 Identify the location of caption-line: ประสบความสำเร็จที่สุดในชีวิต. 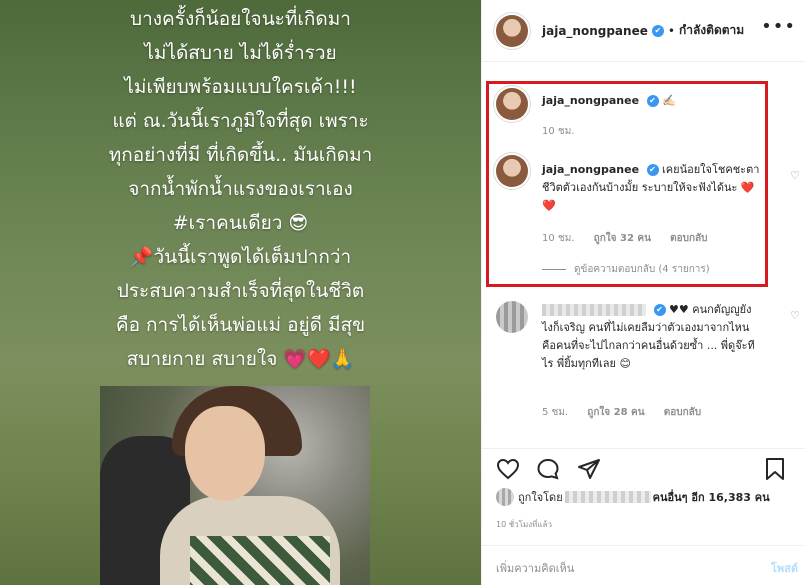
(240, 291).